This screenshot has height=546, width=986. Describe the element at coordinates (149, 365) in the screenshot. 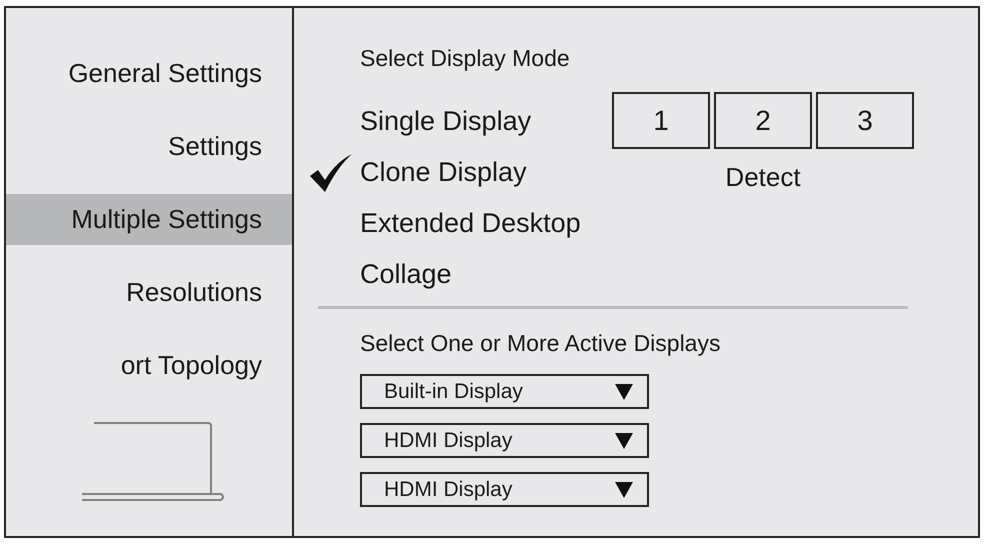

I see `sidebar-item: ort Topology` at that location.